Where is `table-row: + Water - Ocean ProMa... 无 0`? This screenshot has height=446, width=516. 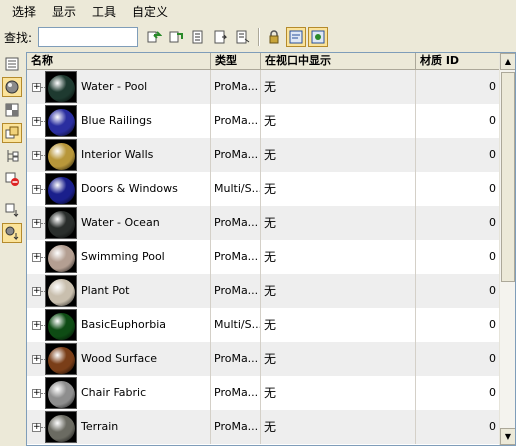 table-row: + Water - Ocean ProMa... 无 0 is located at coordinates (263, 223).